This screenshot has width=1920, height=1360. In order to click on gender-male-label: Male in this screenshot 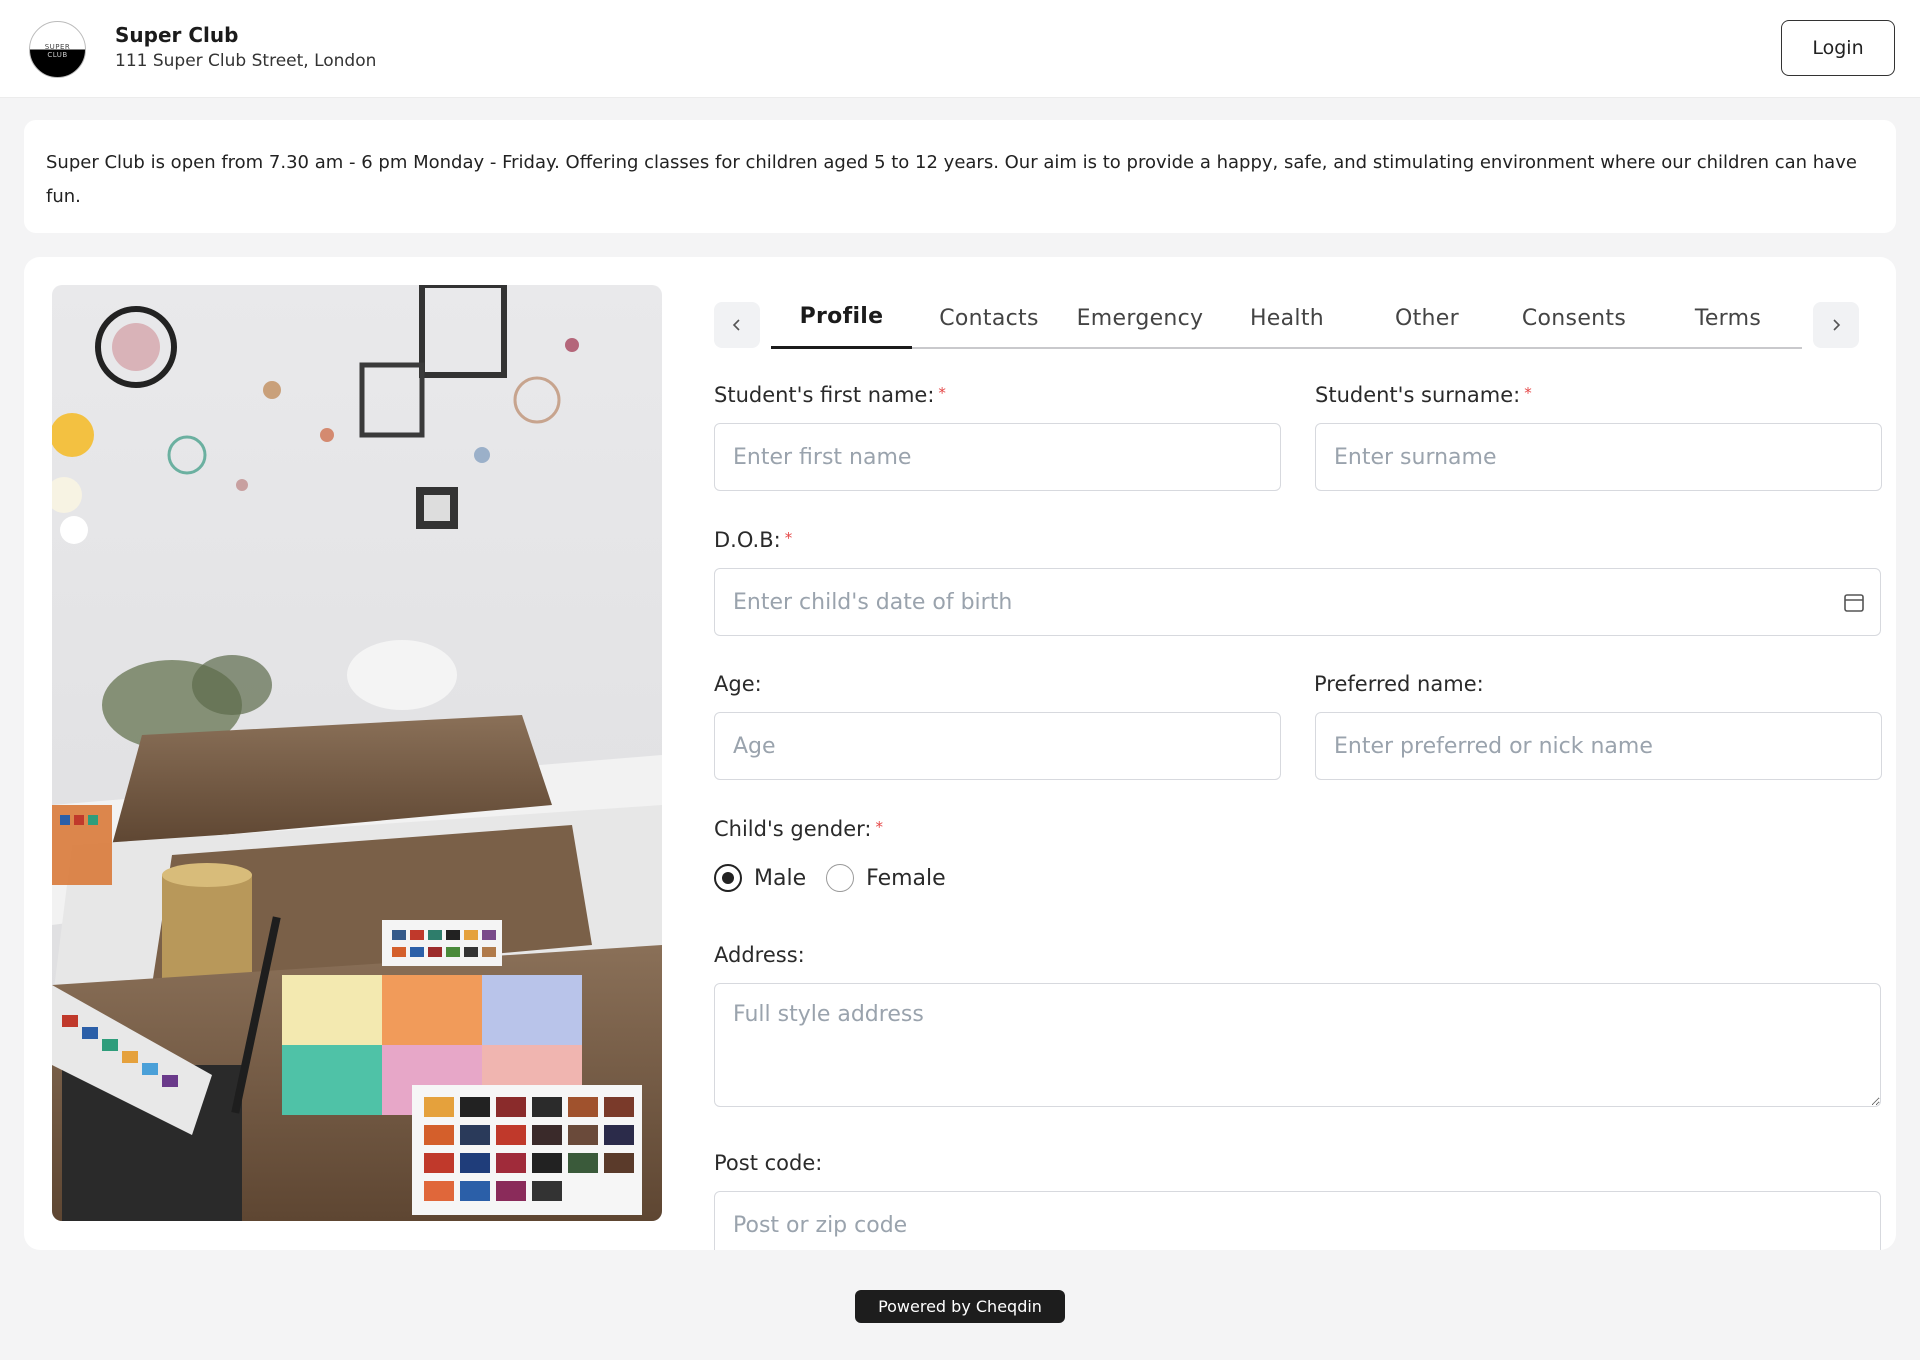, I will do `click(780, 878)`.